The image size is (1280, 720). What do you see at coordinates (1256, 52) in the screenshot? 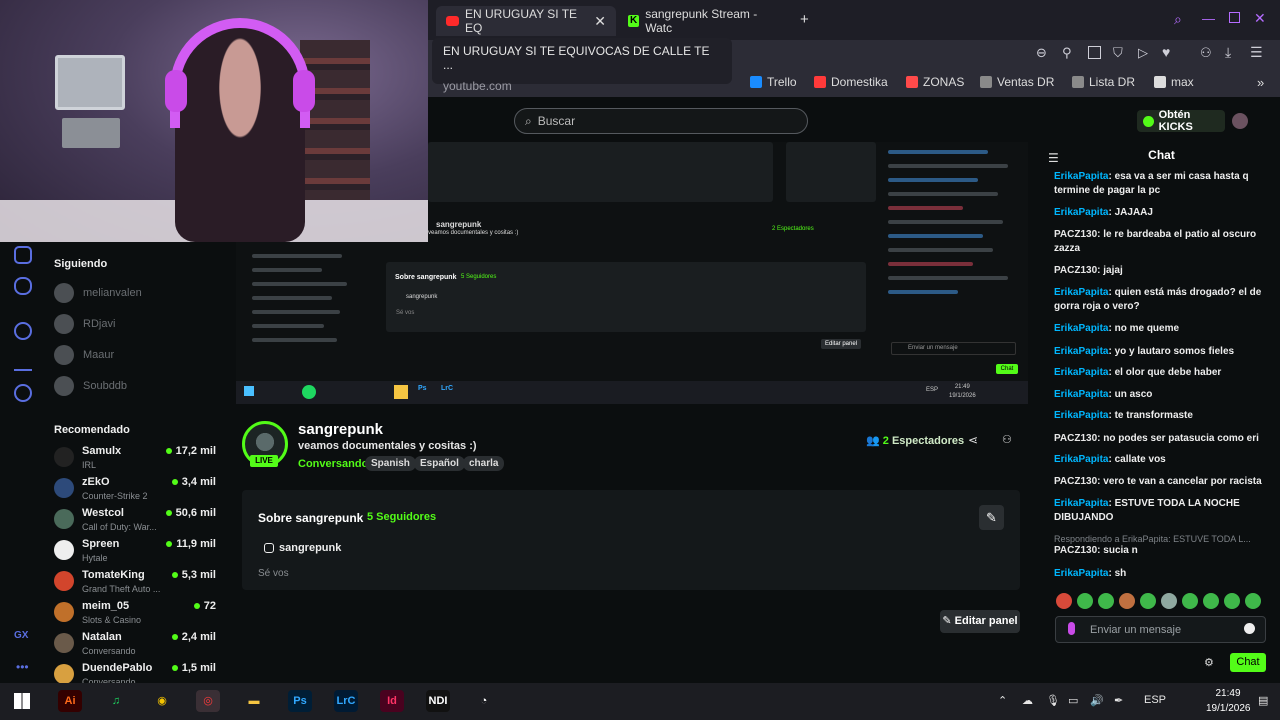
I see `menu-icon: ☰` at bounding box center [1256, 52].